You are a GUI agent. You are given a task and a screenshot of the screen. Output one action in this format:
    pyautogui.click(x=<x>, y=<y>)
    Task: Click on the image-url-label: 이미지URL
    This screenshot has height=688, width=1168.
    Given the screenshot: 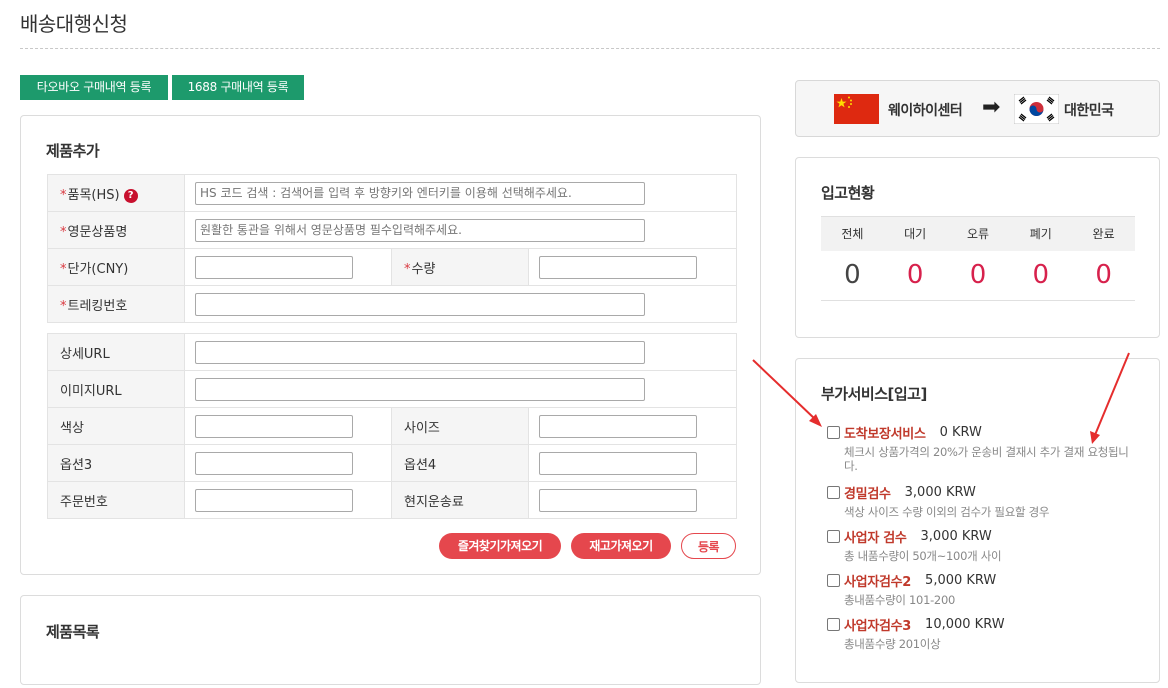 What is the action you would take?
    pyautogui.click(x=116, y=389)
    